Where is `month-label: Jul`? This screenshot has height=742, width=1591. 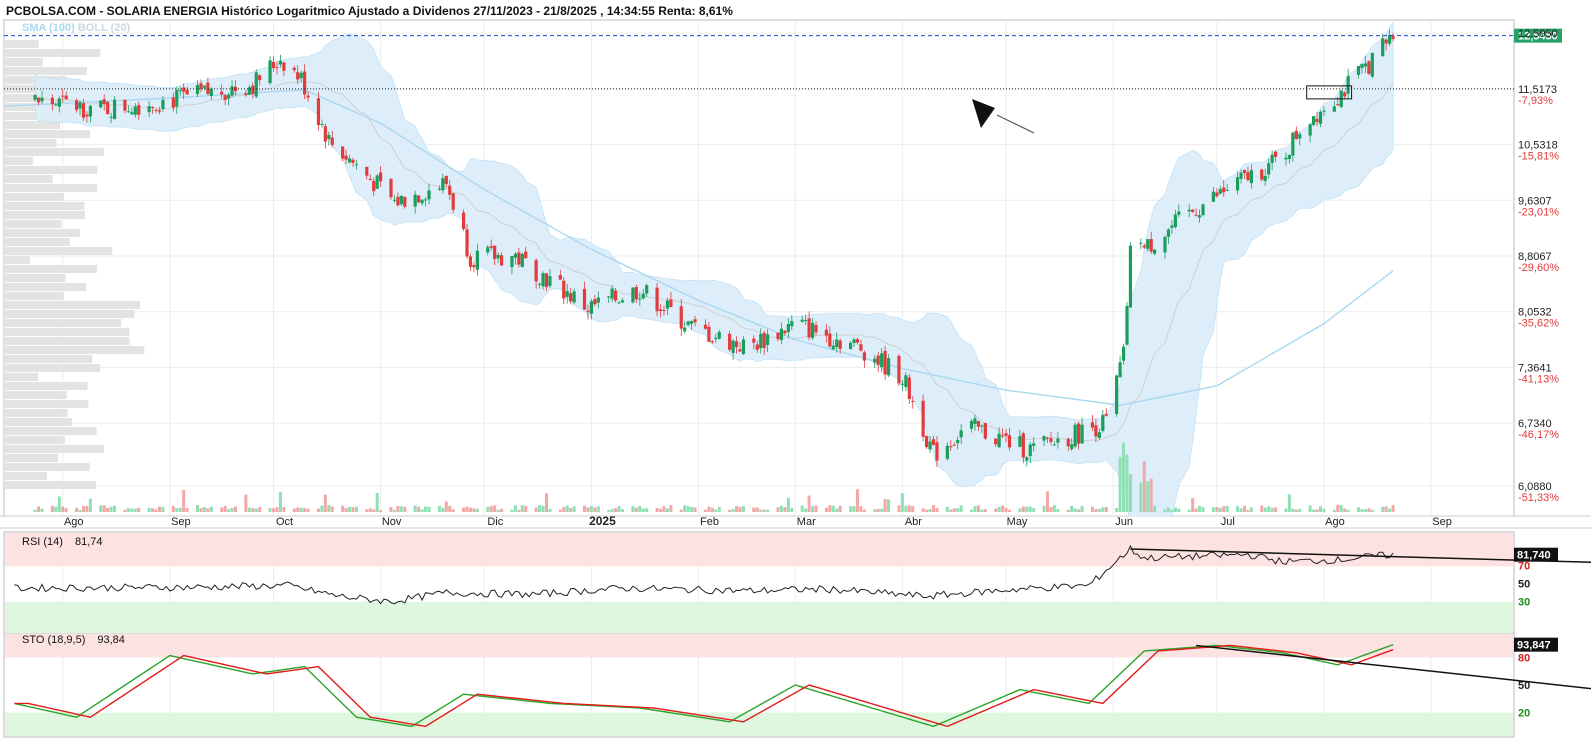
month-label: Jul is located at coordinates (1228, 522).